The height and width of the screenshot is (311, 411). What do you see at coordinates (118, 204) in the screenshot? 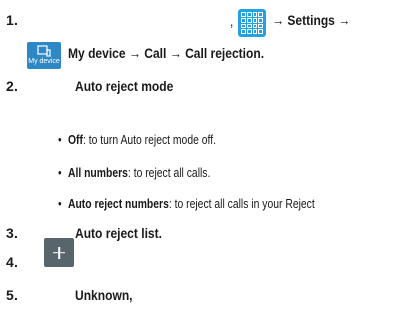
I see `bullet-term-auto-reject-numbers: Auto reject numbers` at bounding box center [118, 204].